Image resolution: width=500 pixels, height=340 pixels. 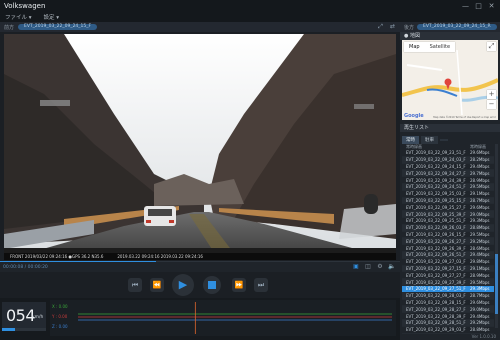 I want to click on playlist-row: EVT_2019_03_22_09_25_39_F 29.0Mbps, so click(x=448, y=214).